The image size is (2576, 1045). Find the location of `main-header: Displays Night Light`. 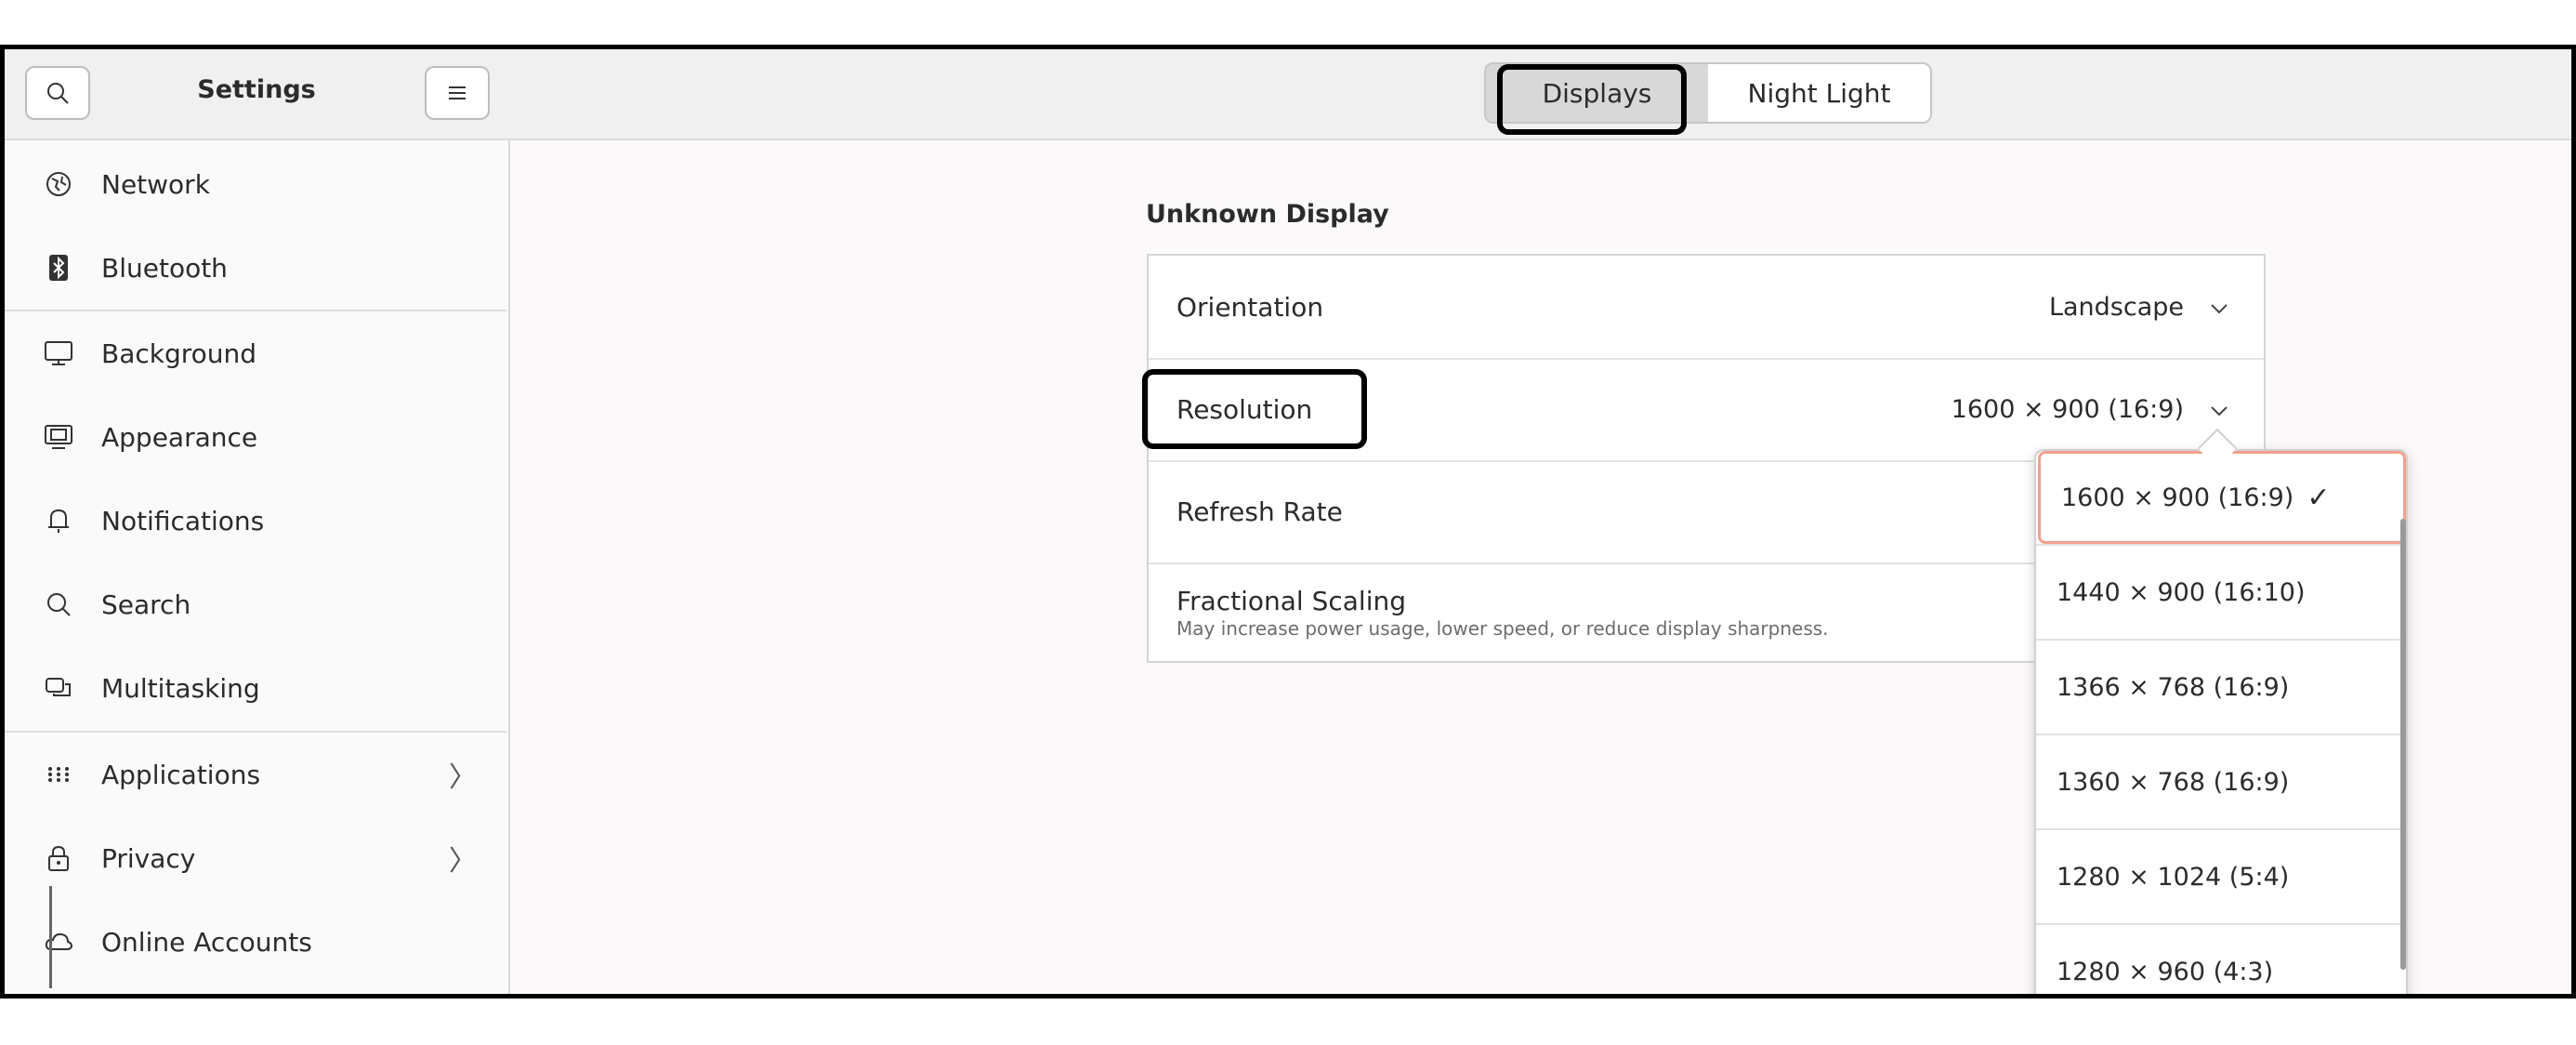

main-header: Displays Night Light is located at coordinates (1539, 94).